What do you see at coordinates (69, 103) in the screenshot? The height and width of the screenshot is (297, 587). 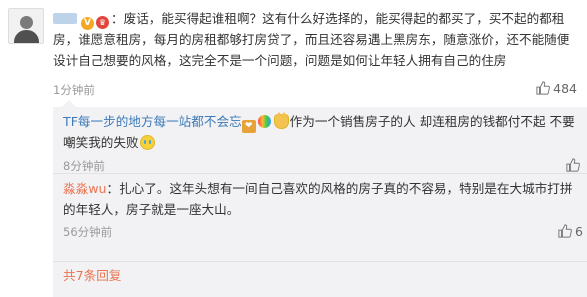 I see `reply-caret` at bounding box center [69, 103].